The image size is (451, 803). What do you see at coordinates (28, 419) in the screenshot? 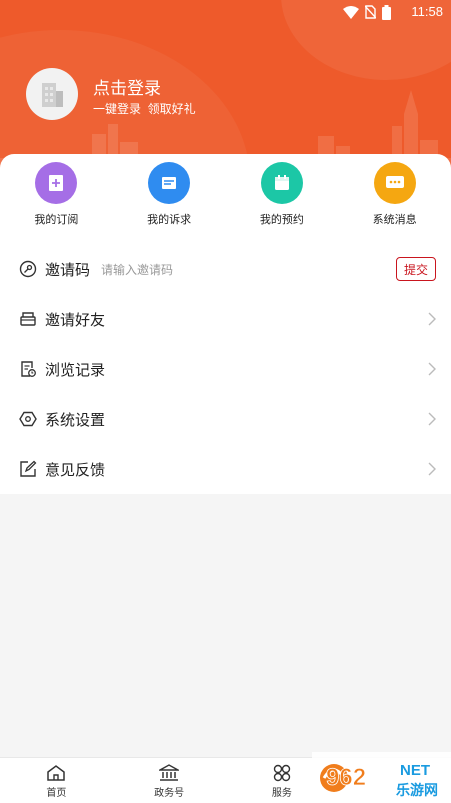
I see `settings-icon` at bounding box center [28, 419].